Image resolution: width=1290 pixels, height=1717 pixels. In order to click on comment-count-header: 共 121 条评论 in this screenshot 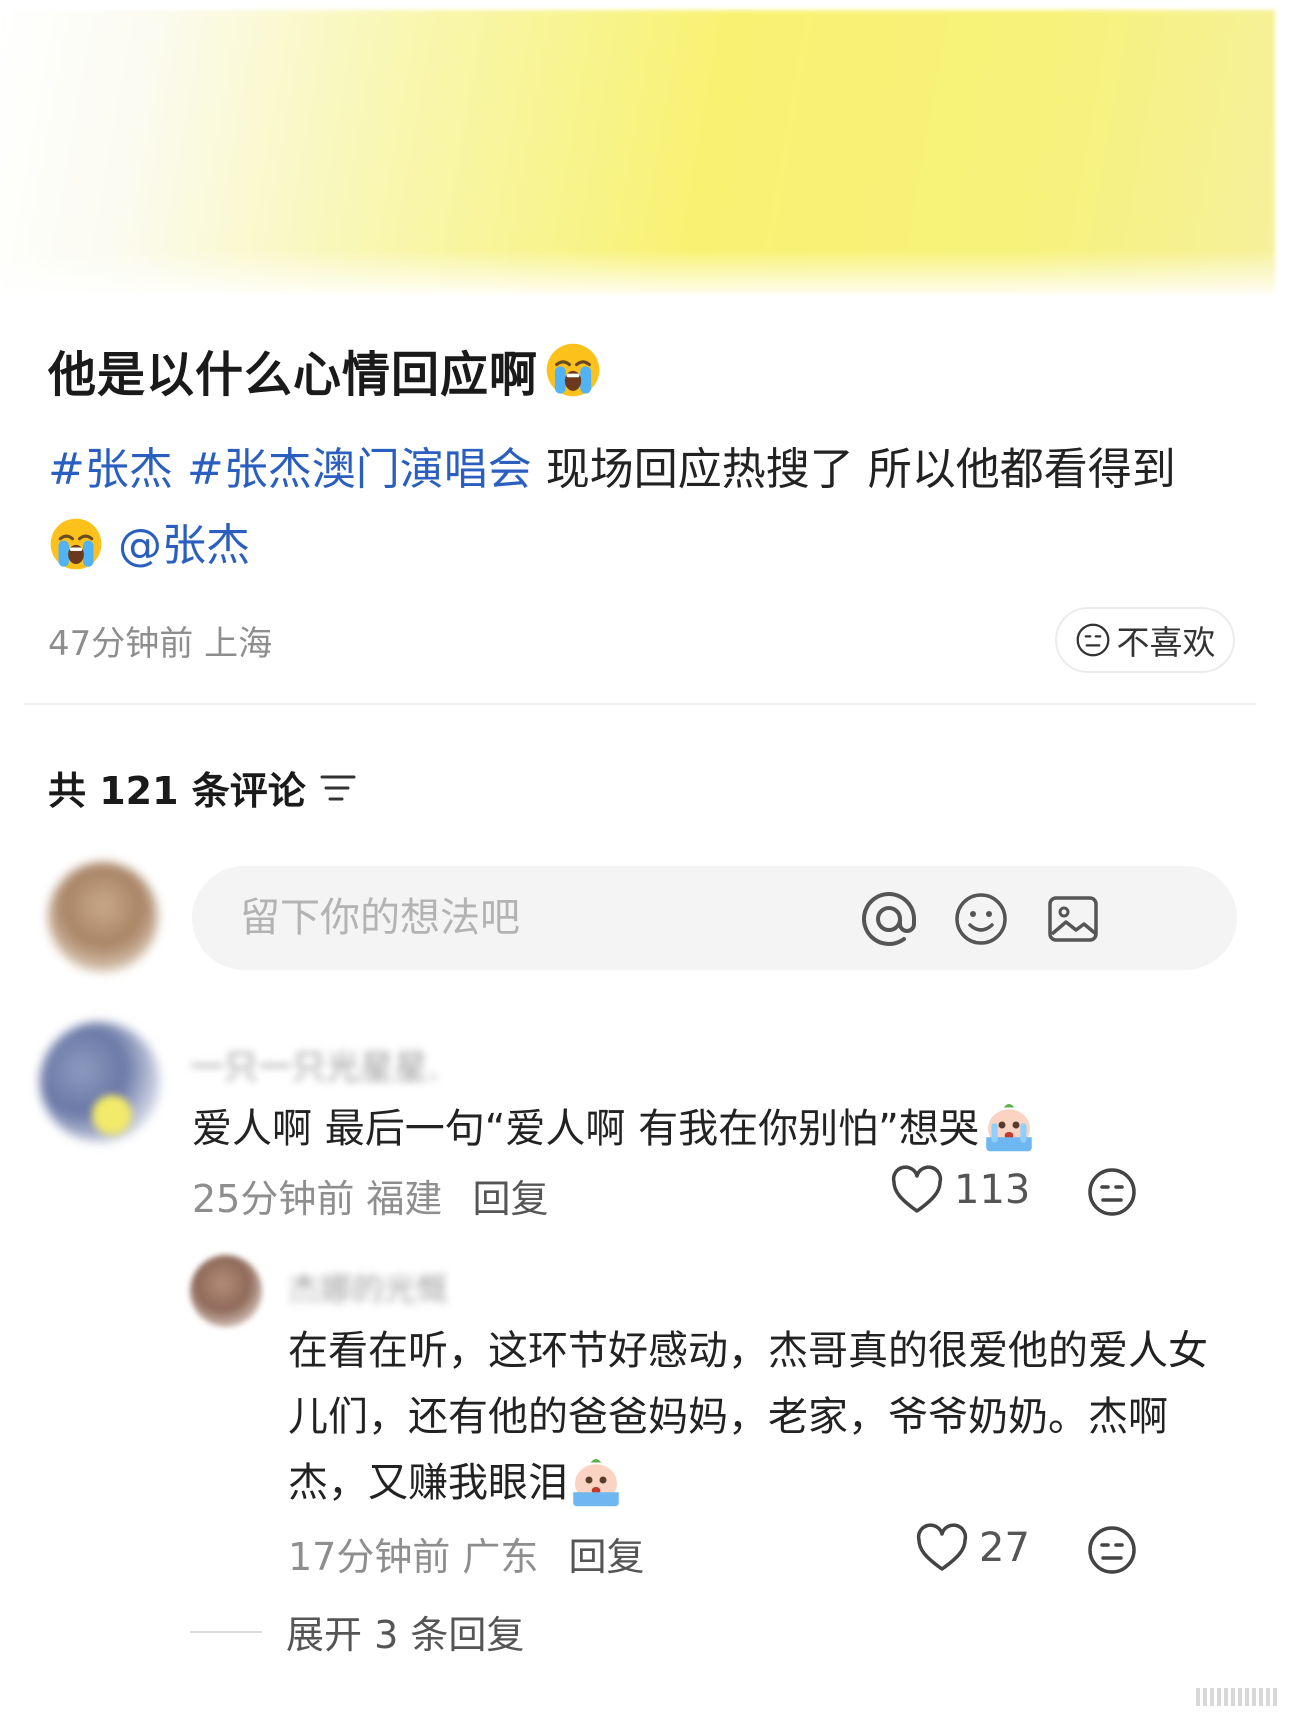, I will do `click(203, 787)`.